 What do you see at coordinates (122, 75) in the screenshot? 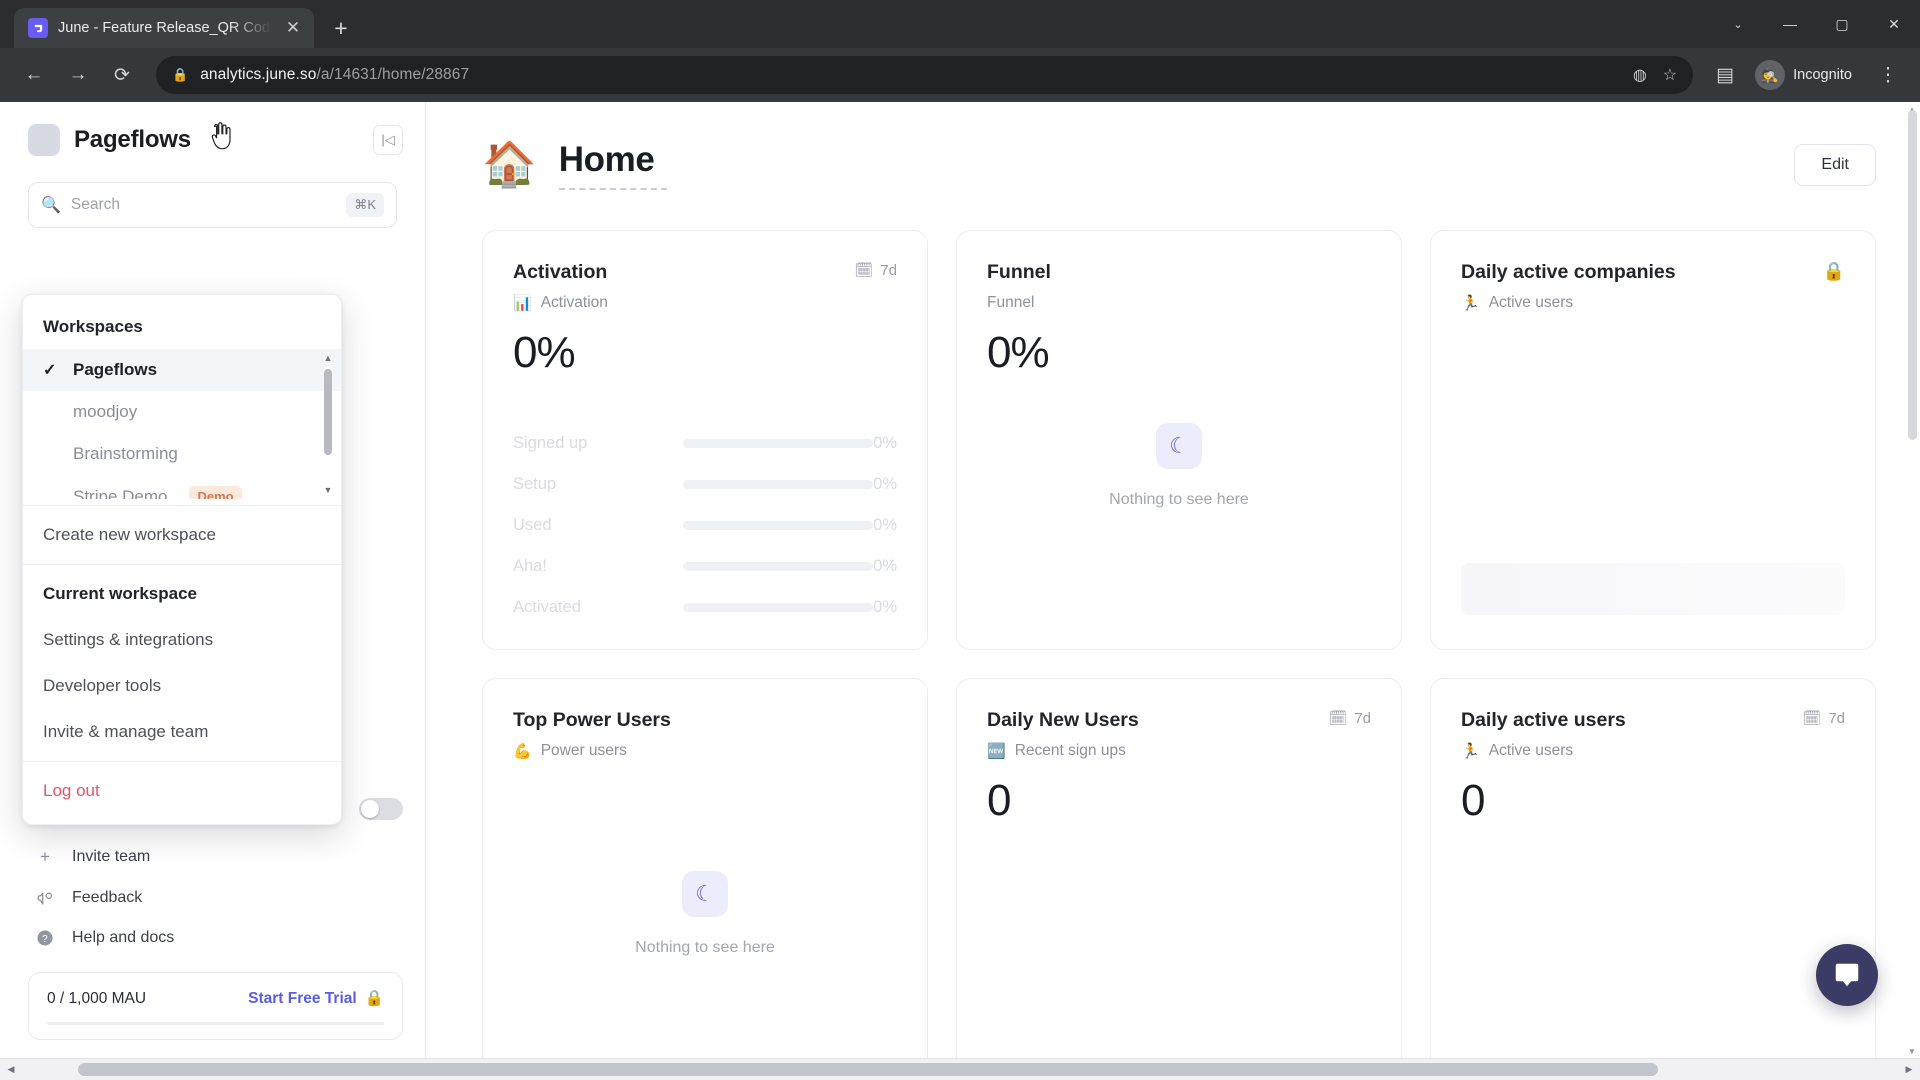
I see `reload-icon: ⟳` at bounding box center [122, 75].